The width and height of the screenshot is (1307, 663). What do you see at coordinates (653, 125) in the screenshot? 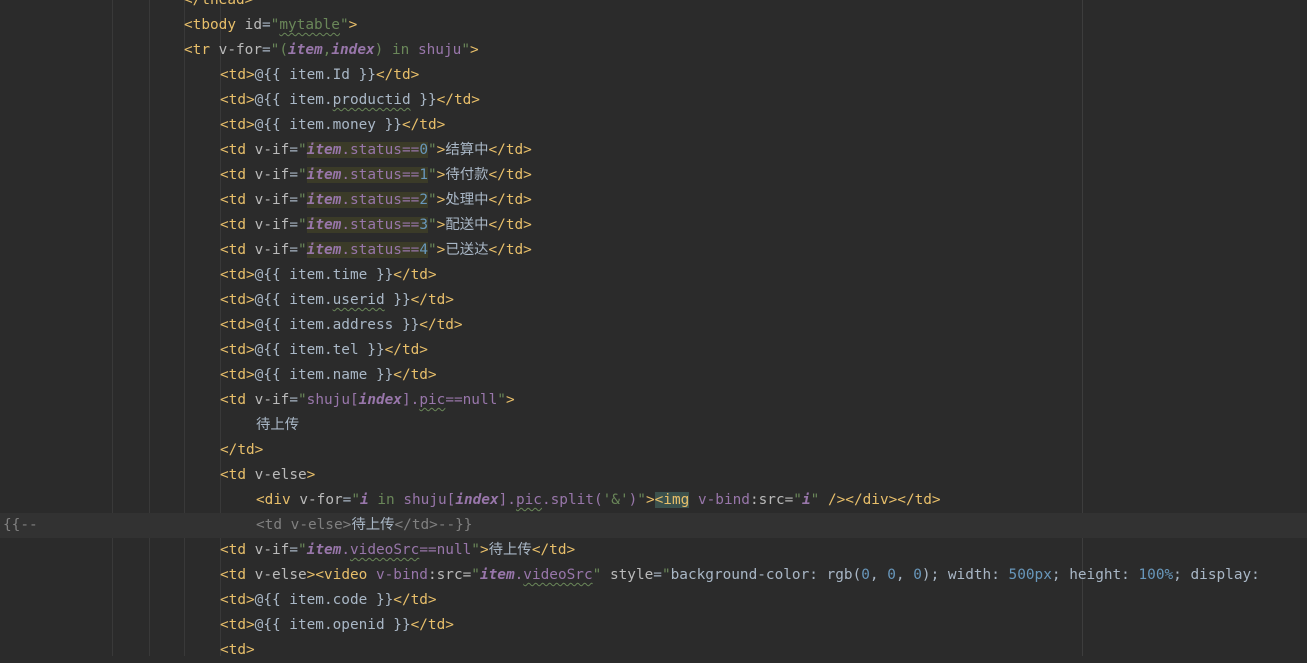
I see `code-line: <td>@{{ item.money }}</td>` at bounding box center [653, 125].